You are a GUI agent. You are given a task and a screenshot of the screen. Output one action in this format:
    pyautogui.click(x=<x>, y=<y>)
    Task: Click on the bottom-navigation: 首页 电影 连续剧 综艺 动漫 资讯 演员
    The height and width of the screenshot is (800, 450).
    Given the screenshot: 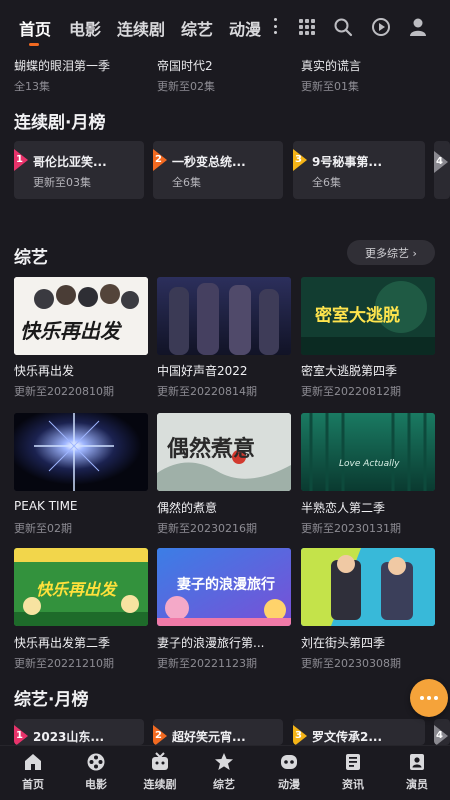 What is the action you would take?
    pyautogui.click(x=225, y=772)
    